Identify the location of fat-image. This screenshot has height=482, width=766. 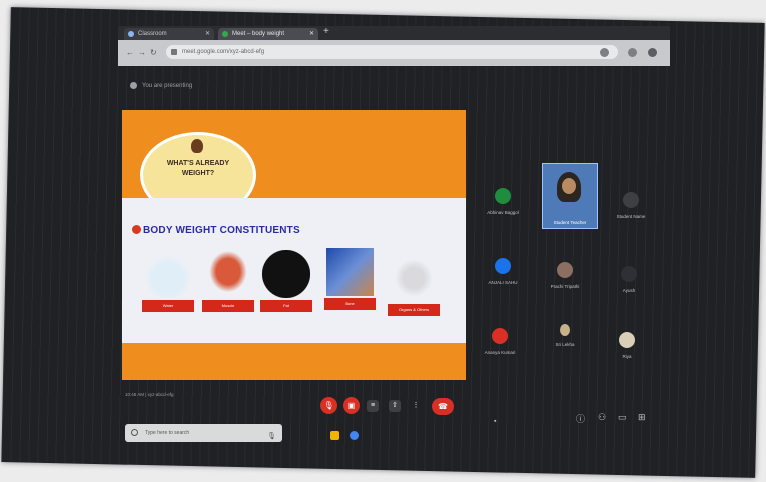
(286, 274).